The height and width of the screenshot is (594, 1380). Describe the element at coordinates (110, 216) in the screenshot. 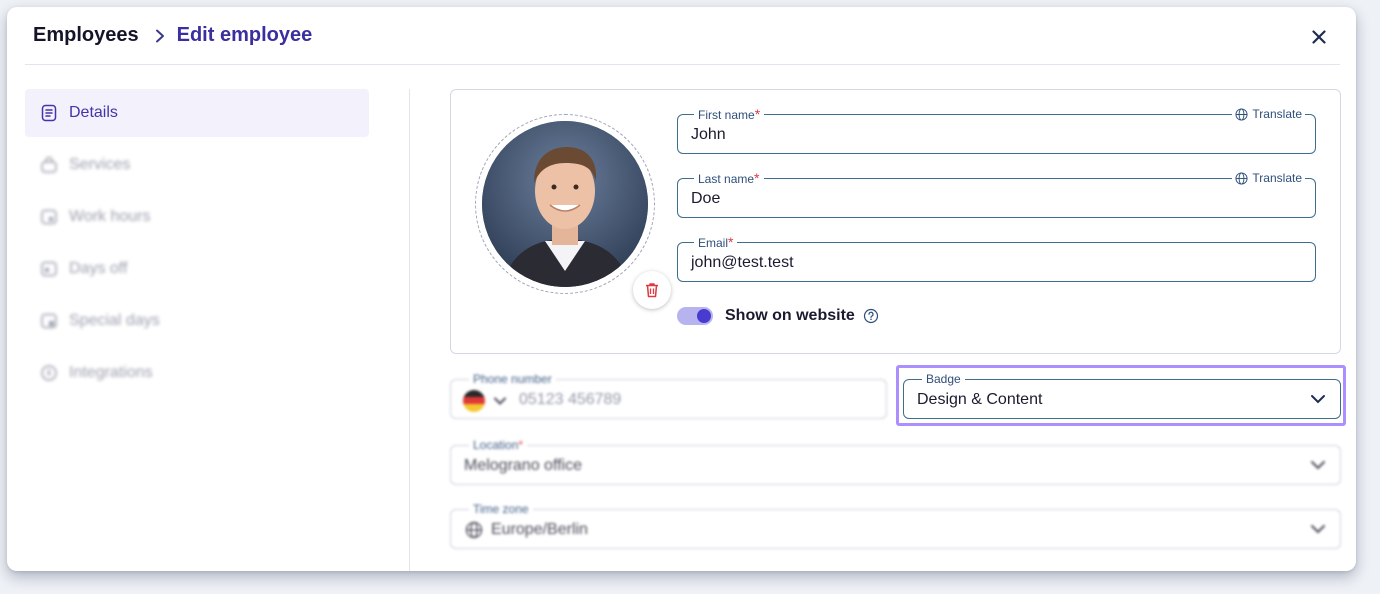

I see `sidebar-item-label: Work hours` at that location.